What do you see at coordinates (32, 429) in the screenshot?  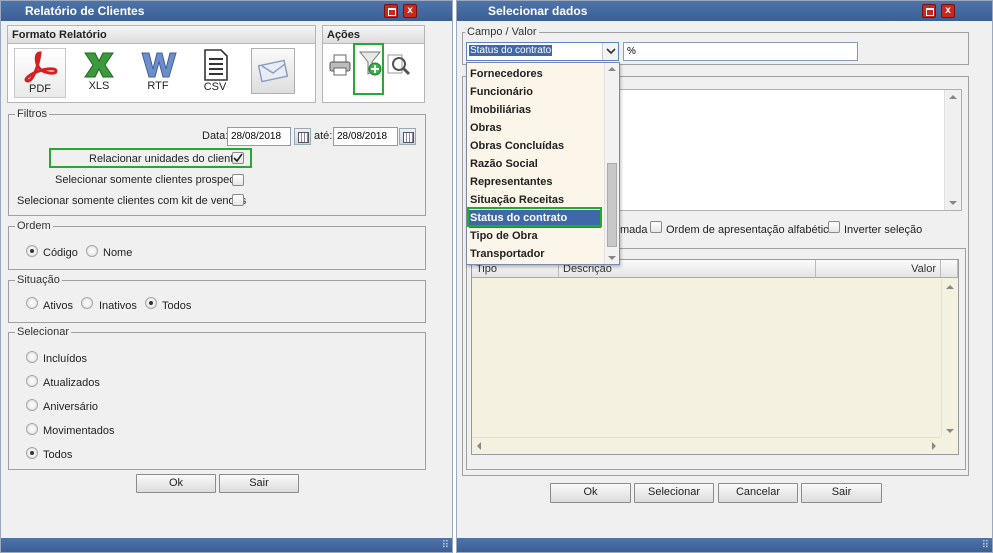 I see `select-moved-radio` at bounding box center [32, 429].